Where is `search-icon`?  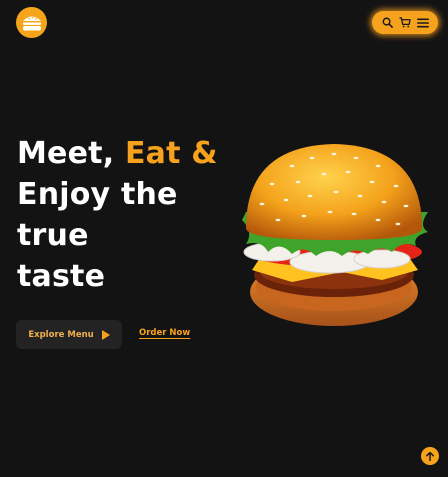 search-icon is located at coordinates (387, 23).